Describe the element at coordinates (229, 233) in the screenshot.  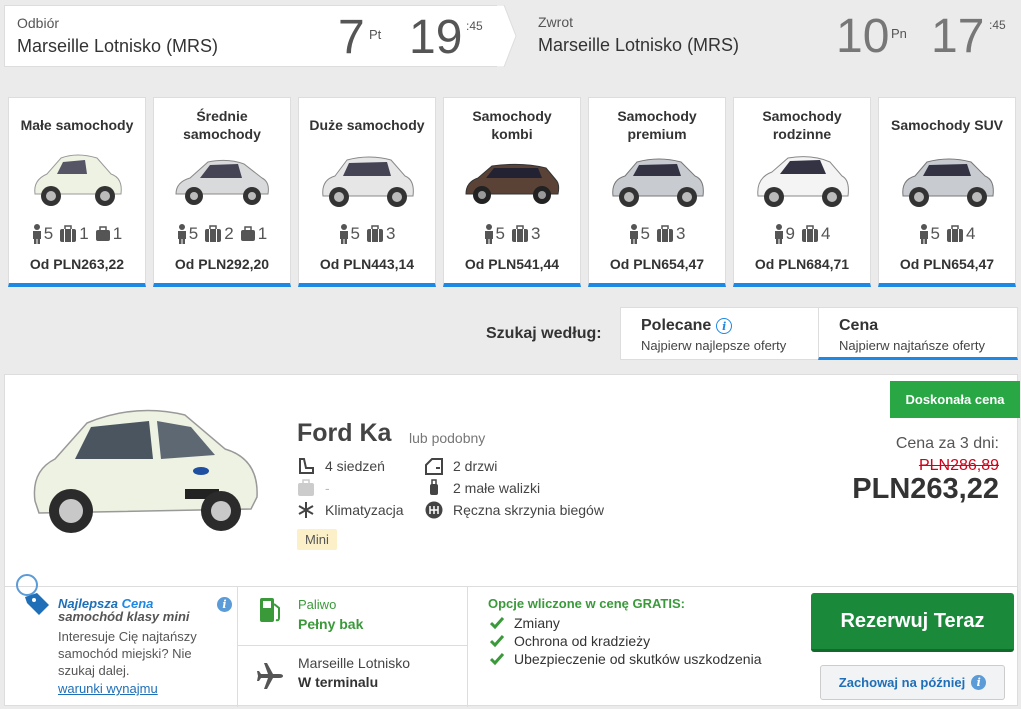
I see `large-bag-count: 2` at that location.